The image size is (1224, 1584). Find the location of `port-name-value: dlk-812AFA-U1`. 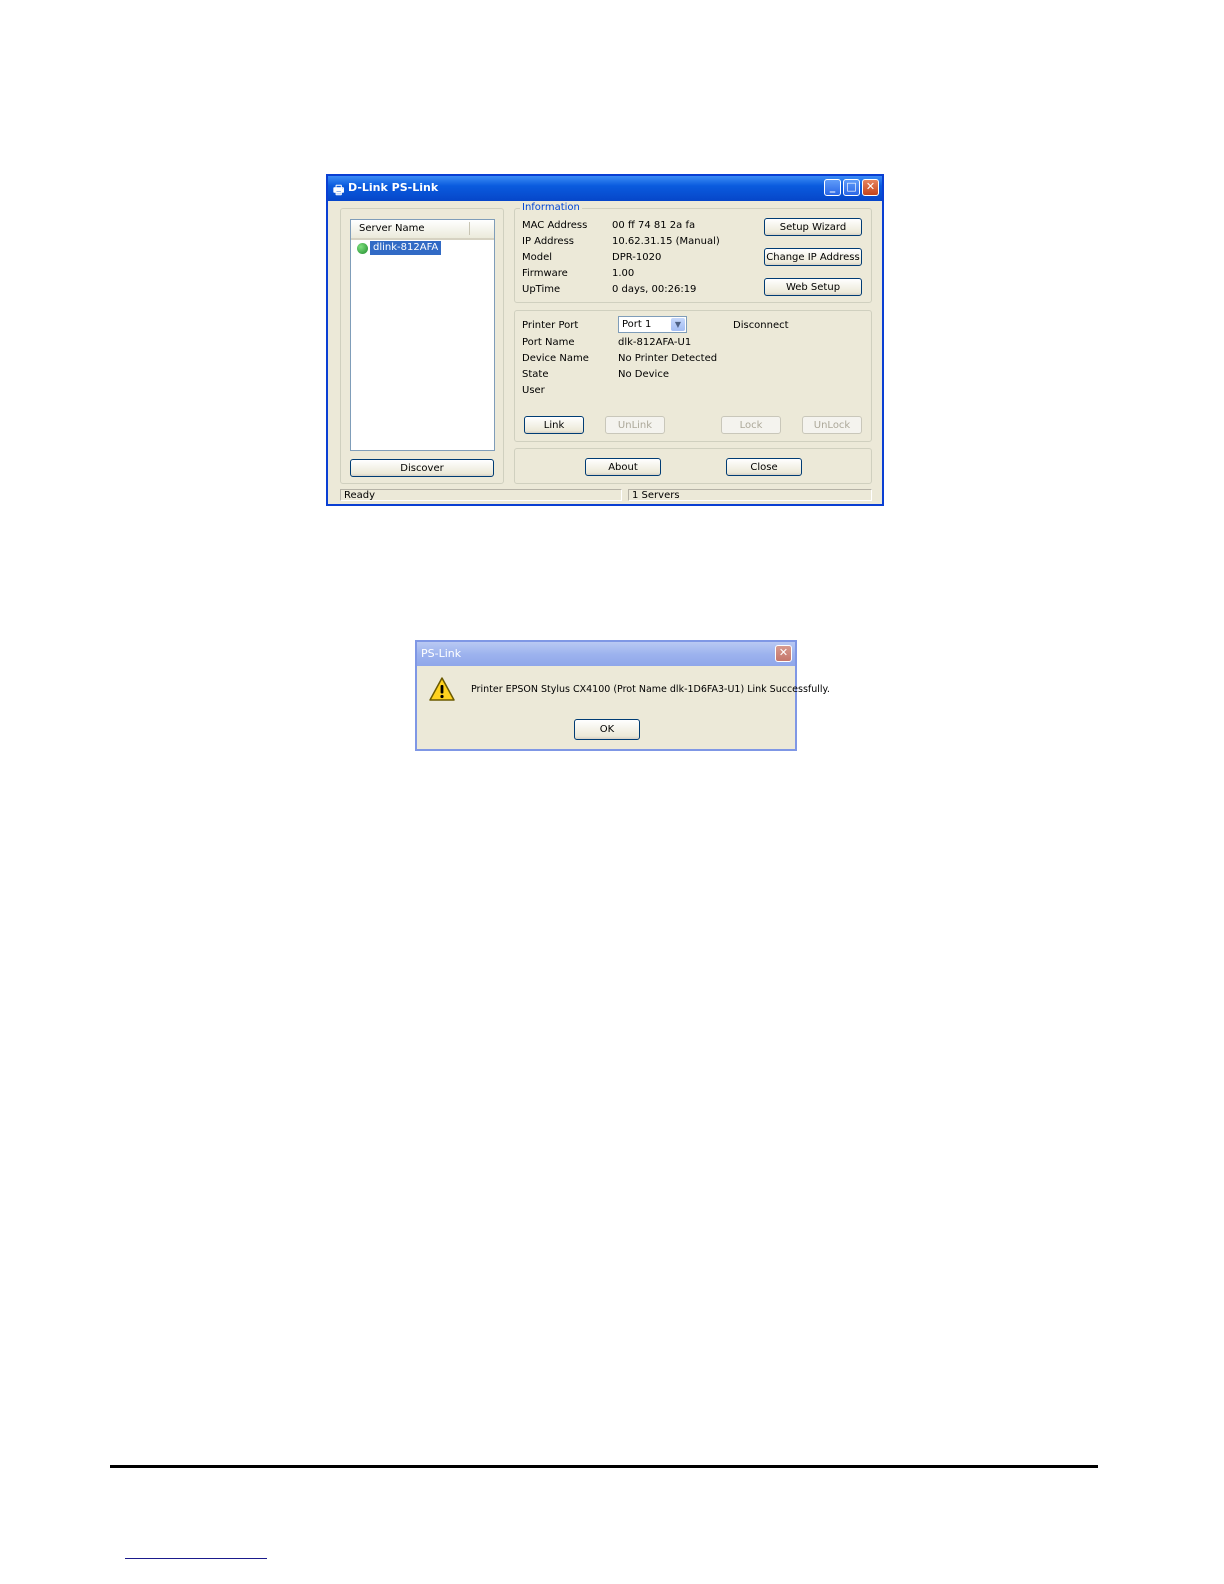

port-name-value: dlk-812AFA-U1 is located at coordinates (655, 342).